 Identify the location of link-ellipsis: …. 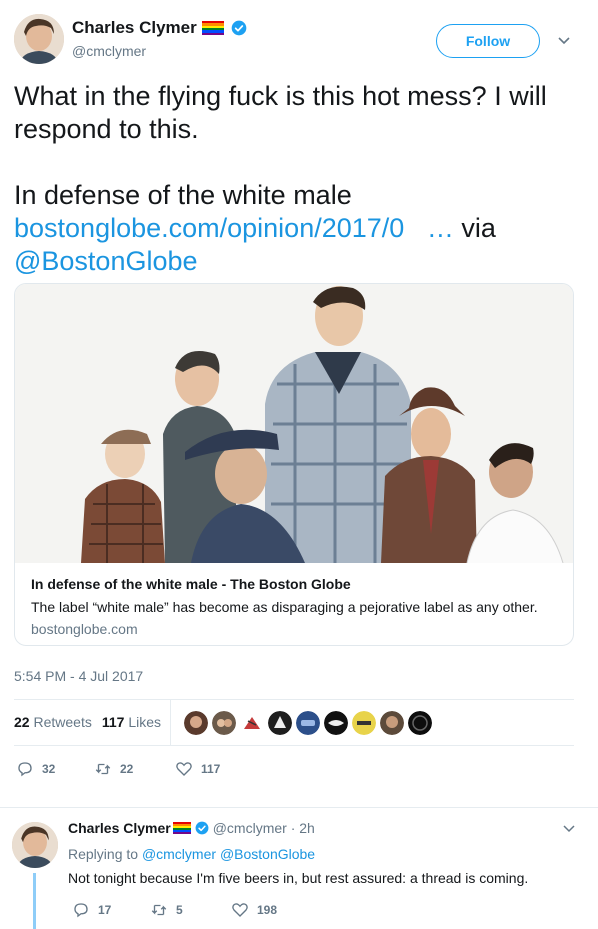
(440, 228).